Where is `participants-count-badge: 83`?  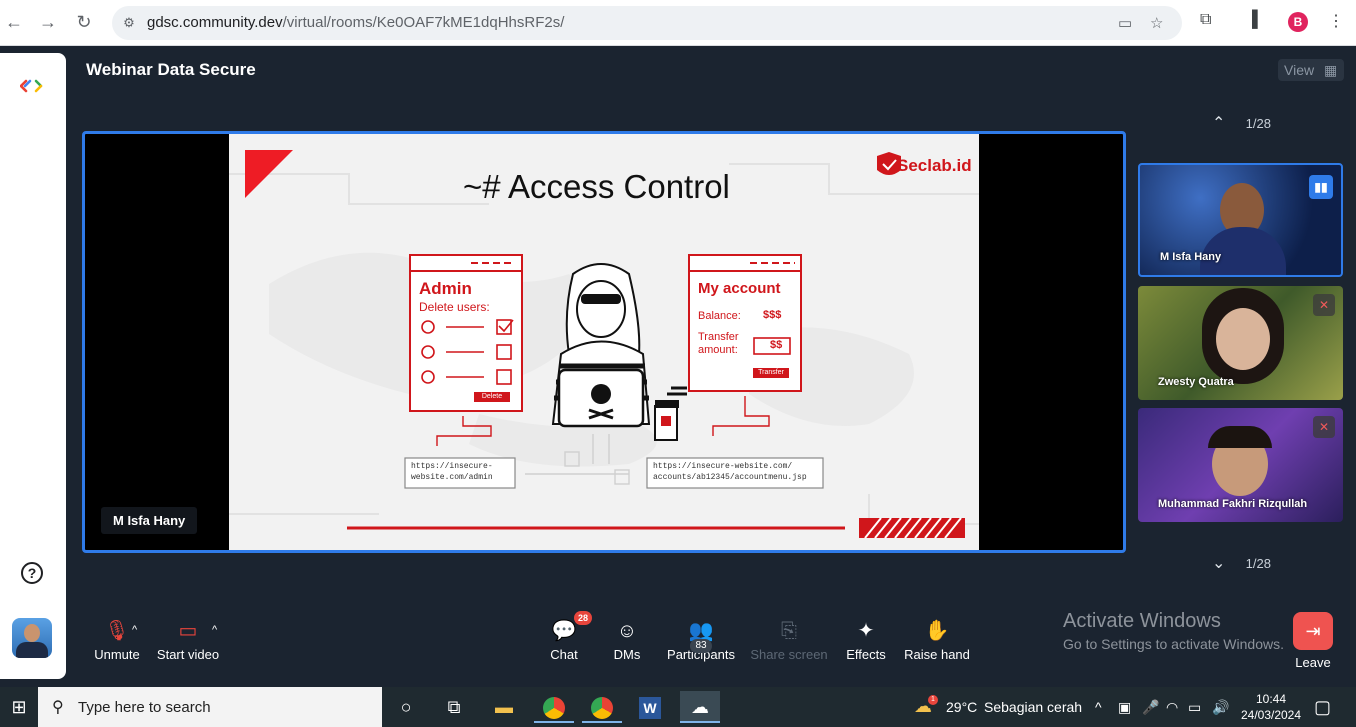 participants-count-badge: 83 is located at coordinates (701, 646).